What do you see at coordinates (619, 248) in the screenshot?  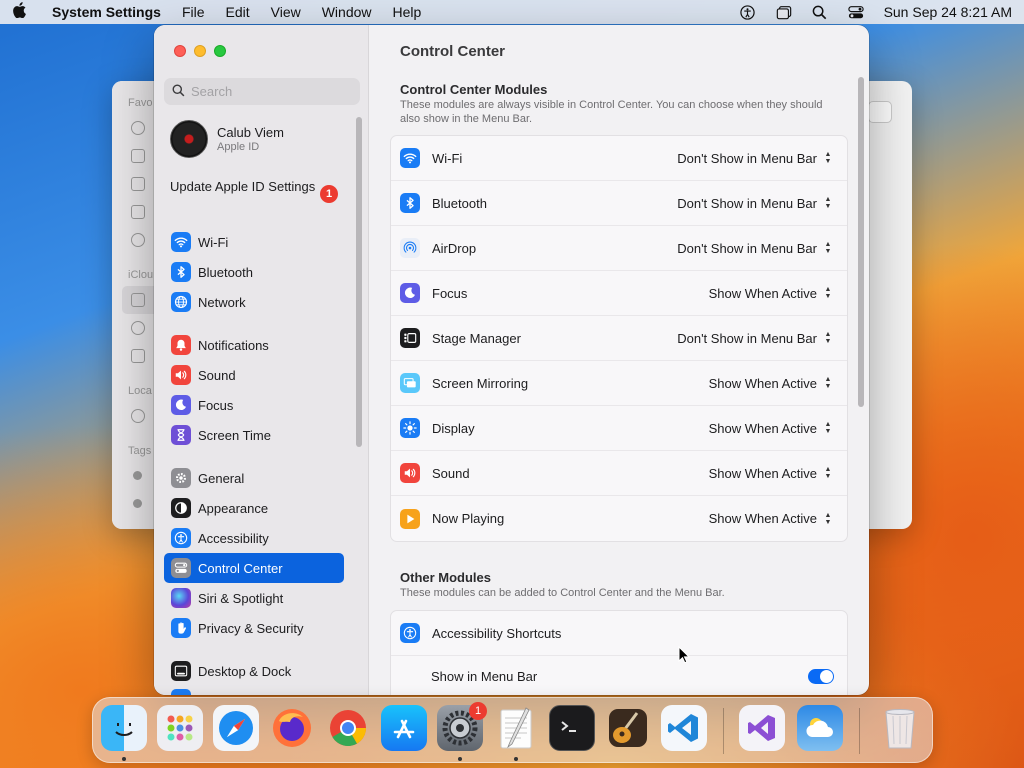 I see `module-row-airdrop: AirDrop Don't Show in Menu Bar ▲ ▼` at bounding box center [619, 248].